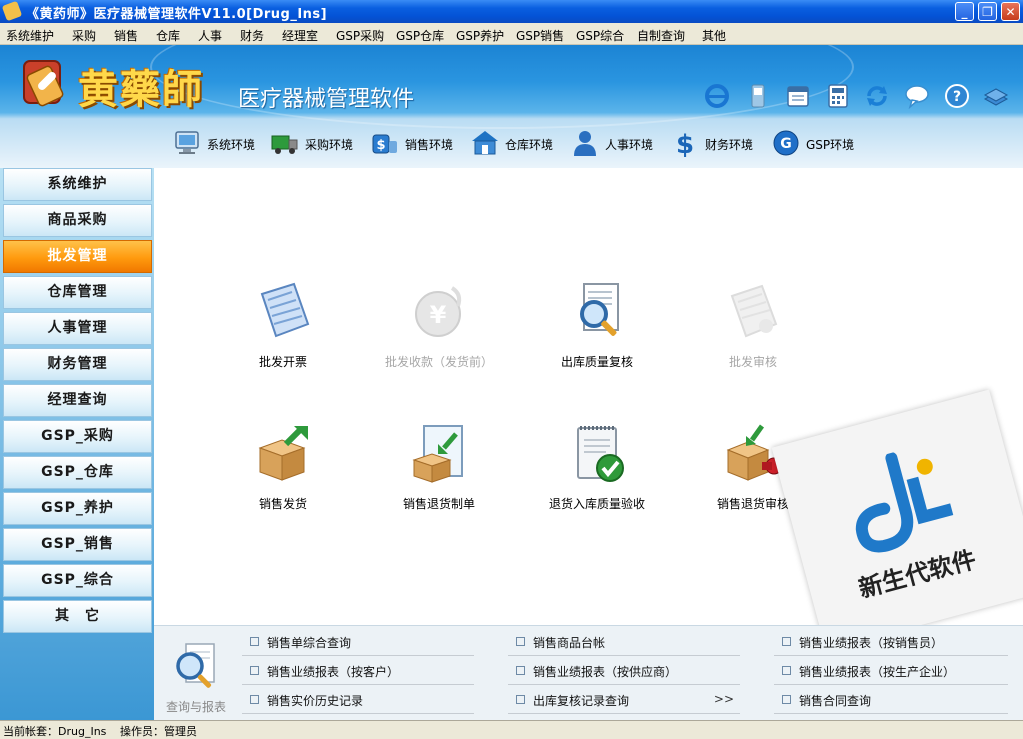 The height and width of the screenshot is (739, 1023). What do you see at coordinates (624, 642) in the screenshot?
I see `link-sales-ledger: 销售商品台帐` at bounding box center [624, 642].